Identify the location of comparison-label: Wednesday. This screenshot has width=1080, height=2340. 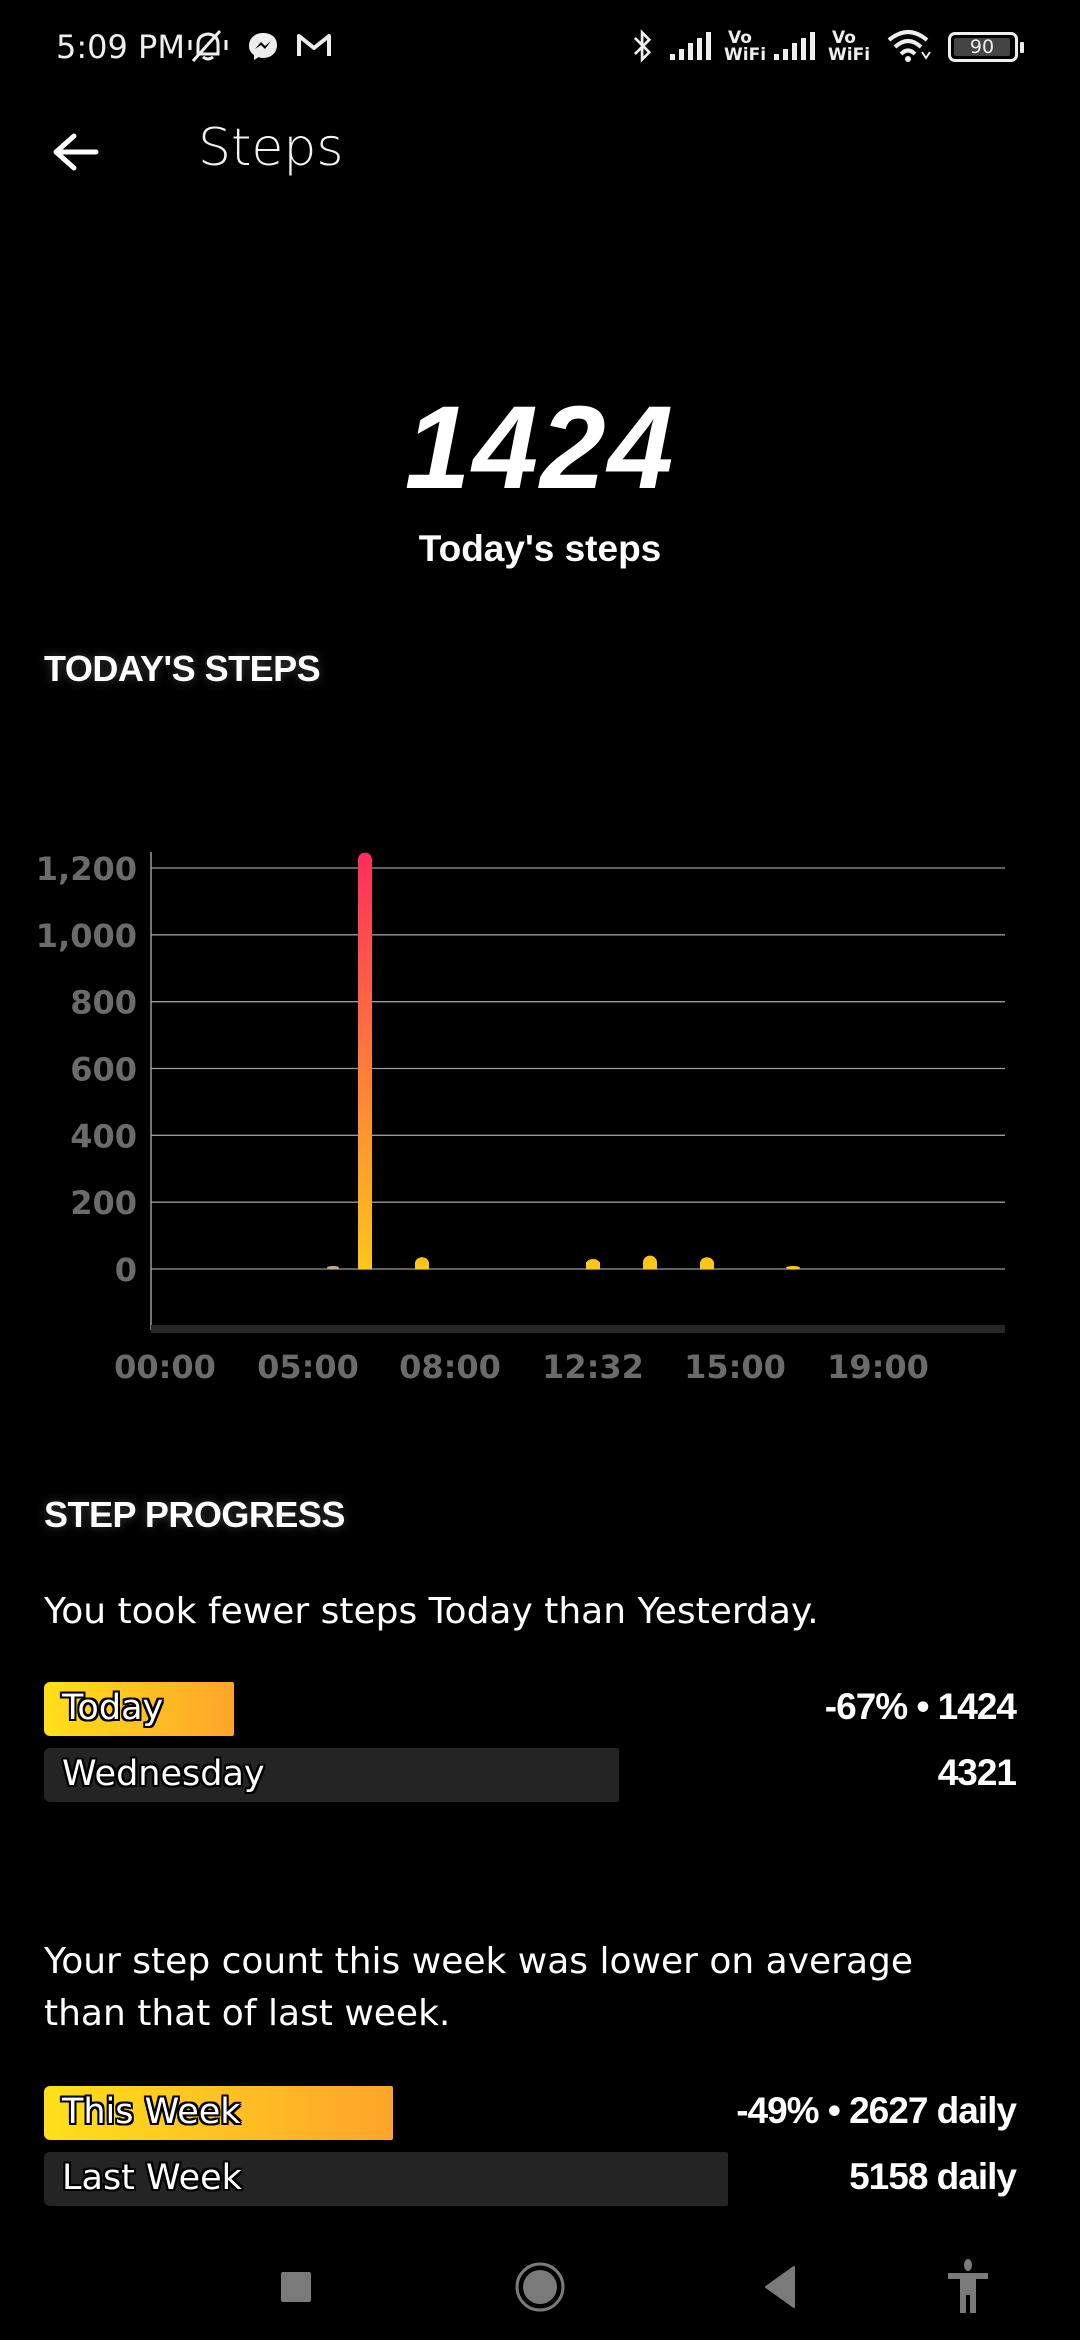
(163, 1774).